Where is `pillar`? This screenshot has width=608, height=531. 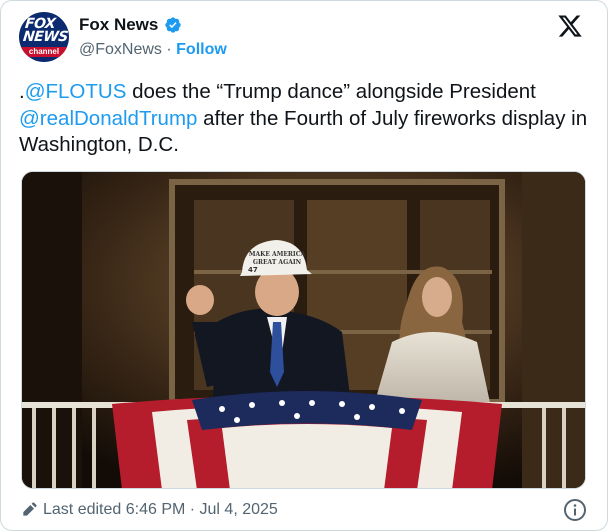
pillar is located at coordinates (553, 330).